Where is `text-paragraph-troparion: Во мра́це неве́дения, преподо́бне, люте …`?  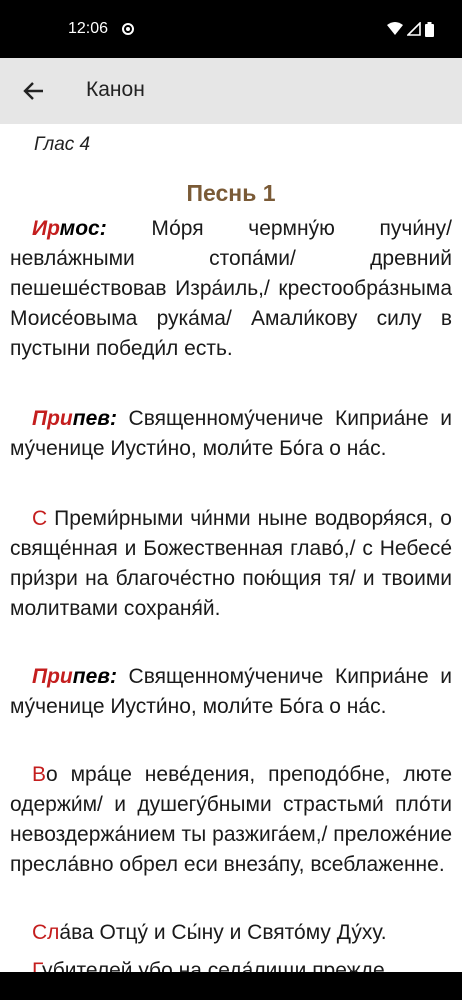
text-paragraph-troparion: Во мра́це неве́дения, преподо́бне, люте … is located at coordinates (231, 819).